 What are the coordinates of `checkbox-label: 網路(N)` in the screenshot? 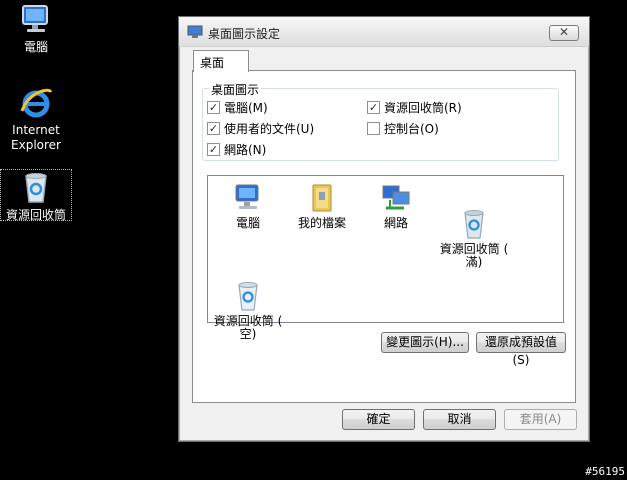 It's located at (245, 150).